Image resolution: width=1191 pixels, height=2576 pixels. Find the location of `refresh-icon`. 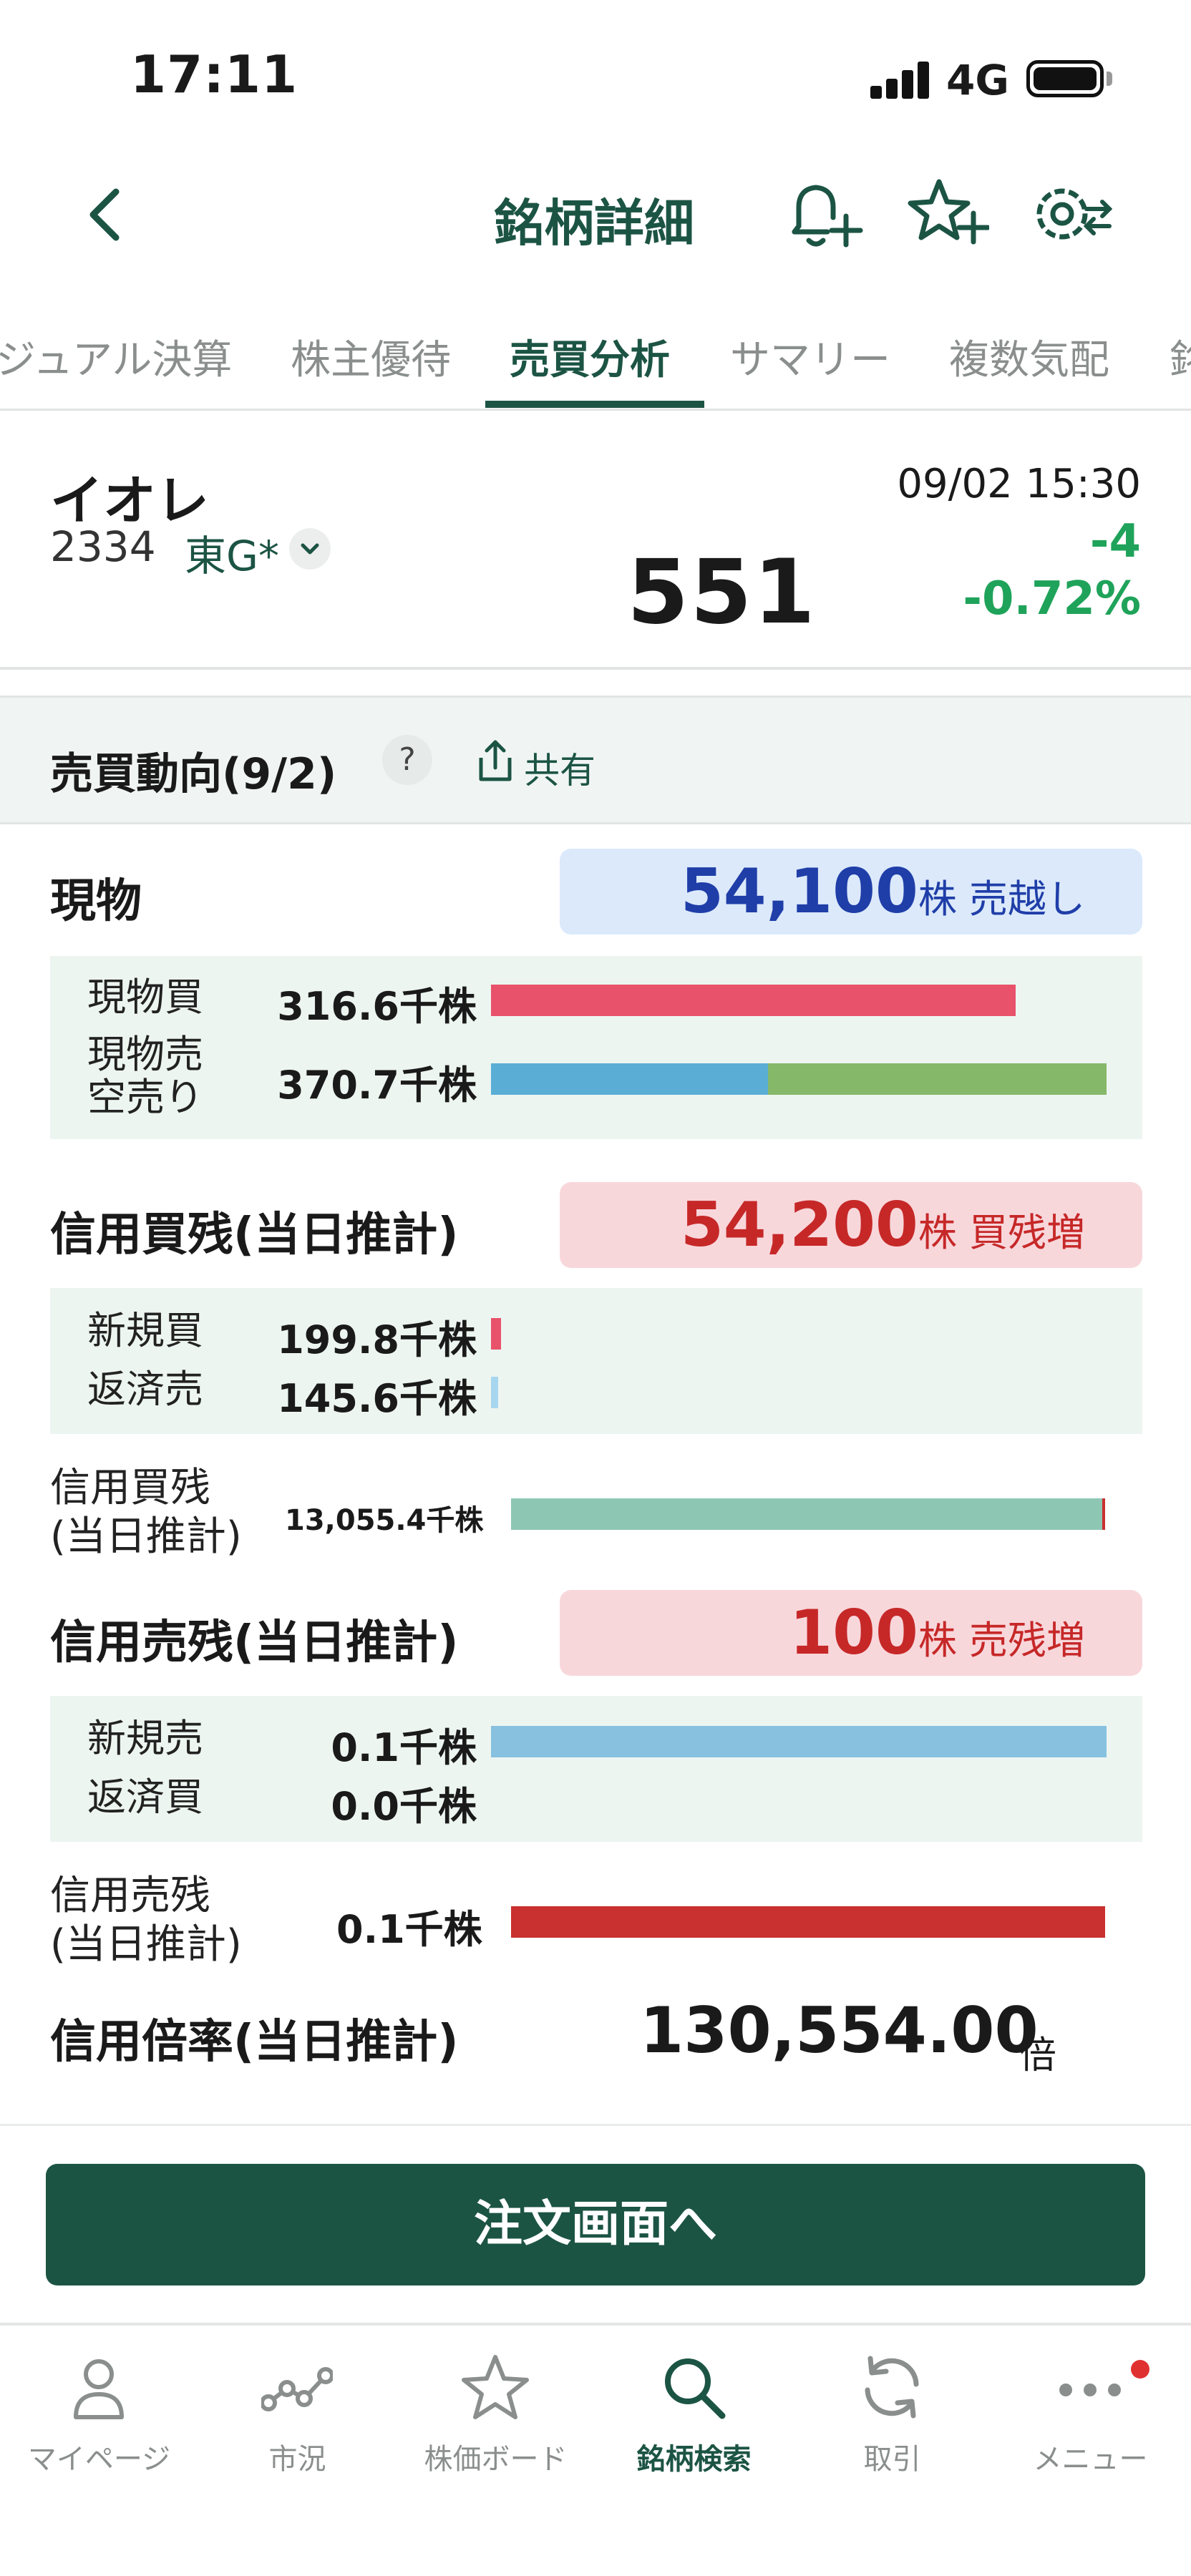

refresh-icon is located at coordinates (892, 2387).